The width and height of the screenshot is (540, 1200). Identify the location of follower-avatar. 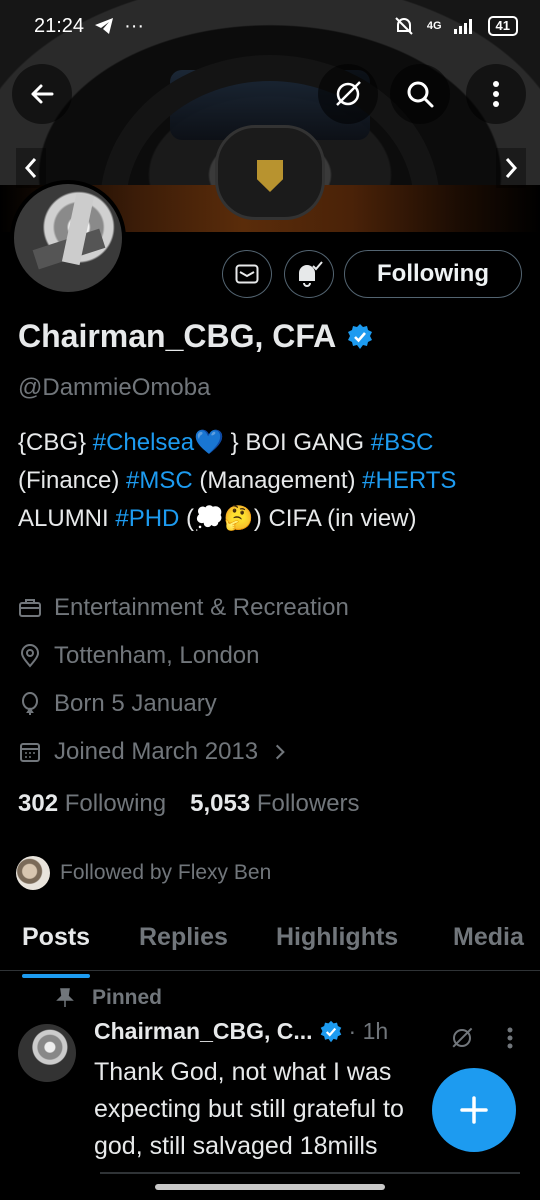
(33, 873).